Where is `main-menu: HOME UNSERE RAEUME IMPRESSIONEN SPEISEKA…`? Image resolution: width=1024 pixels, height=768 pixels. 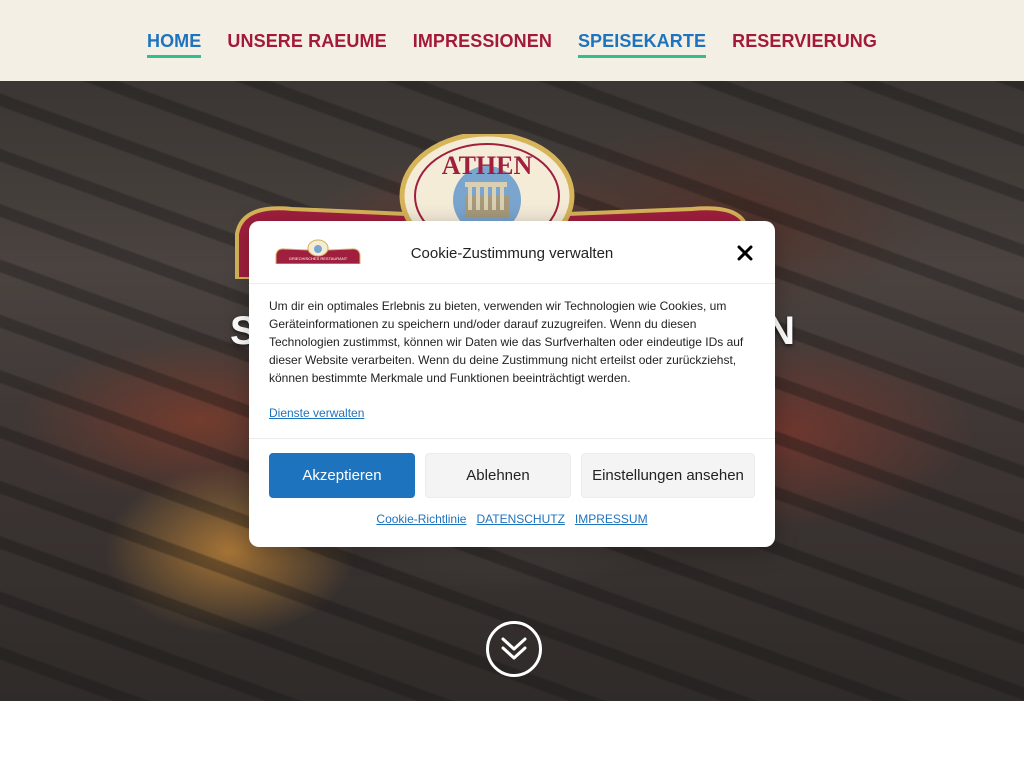
main-menu: HOME UNSERE RAEUME IMPRESSIONEN SPEISEKA… is located at coordinates (512, 44).